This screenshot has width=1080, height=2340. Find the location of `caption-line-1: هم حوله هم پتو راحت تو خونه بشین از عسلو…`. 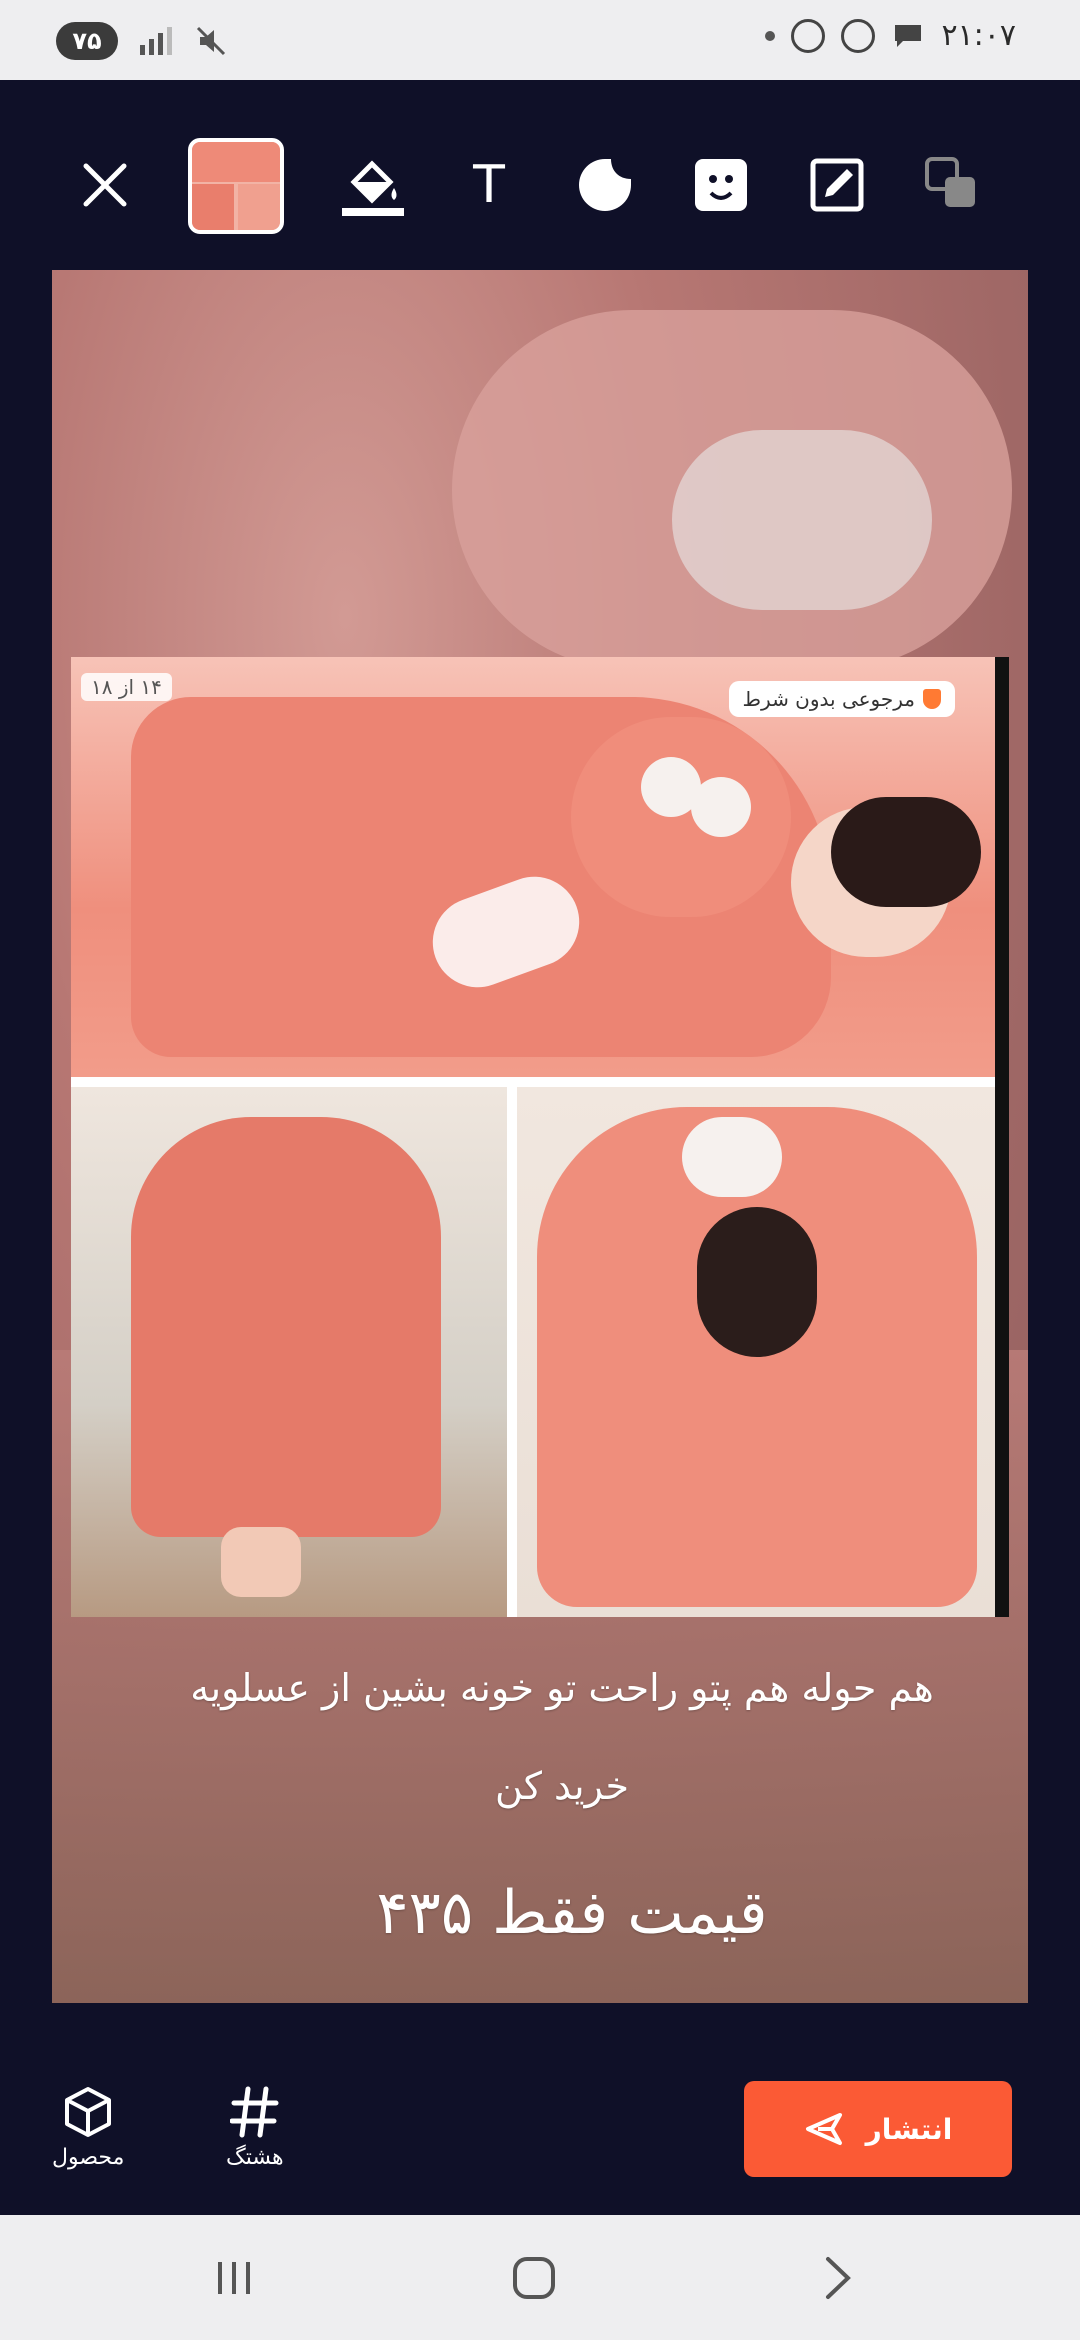

caption-line-1: هم حوله هم پتو راحت تو خونه بشین از عسلو… is located at coordinates (540, 1688).